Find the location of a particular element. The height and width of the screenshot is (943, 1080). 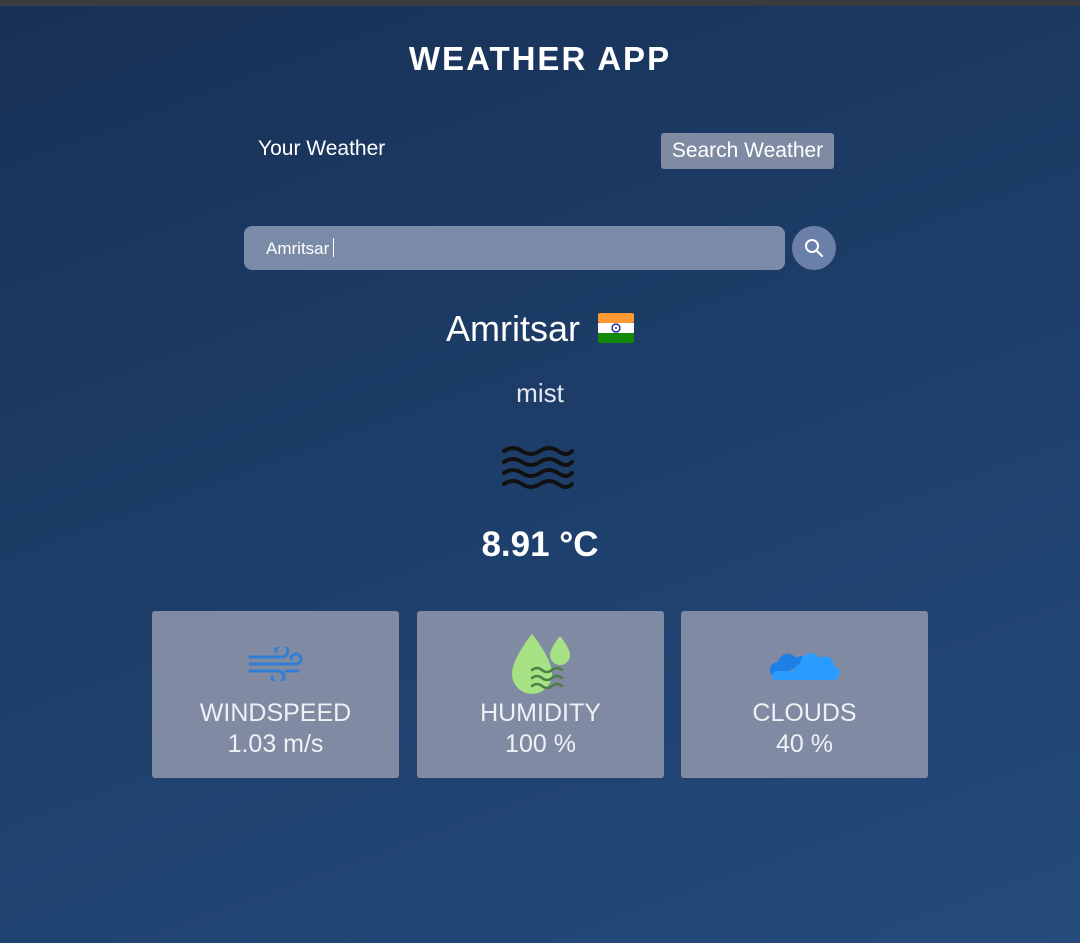

search-icon is located at coordinates (814, 248).